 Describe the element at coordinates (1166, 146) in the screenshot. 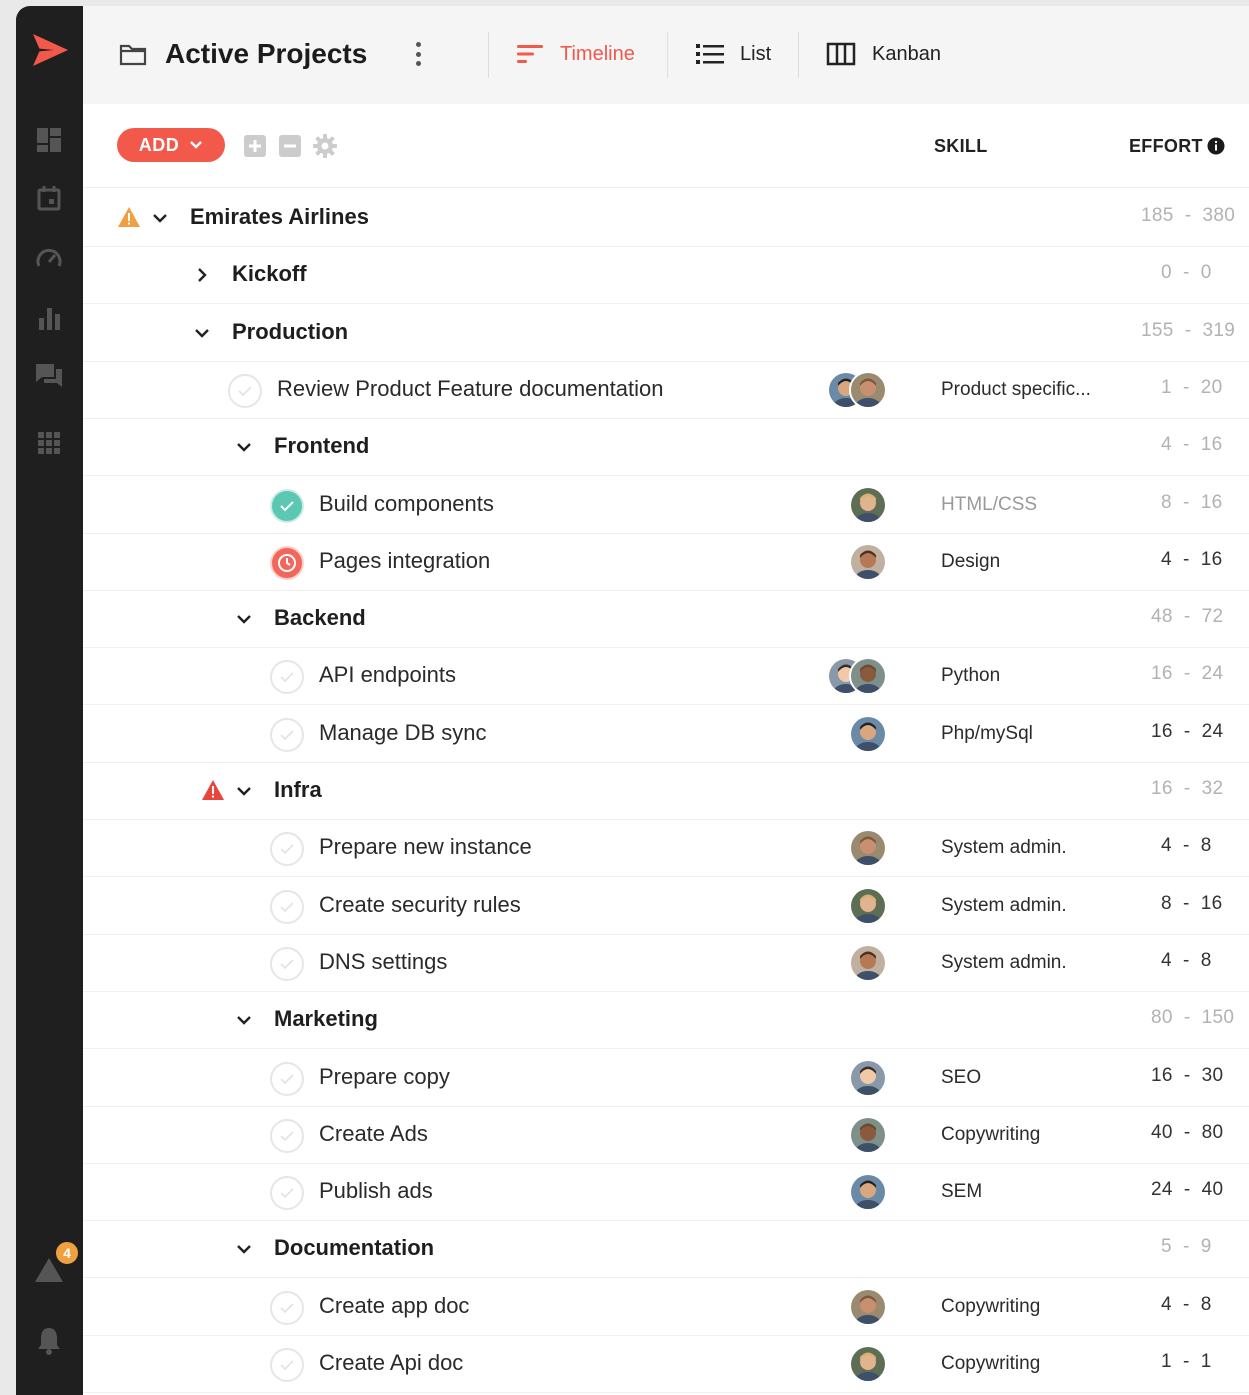

I see `effort-column-header: EFFORT` at that location.